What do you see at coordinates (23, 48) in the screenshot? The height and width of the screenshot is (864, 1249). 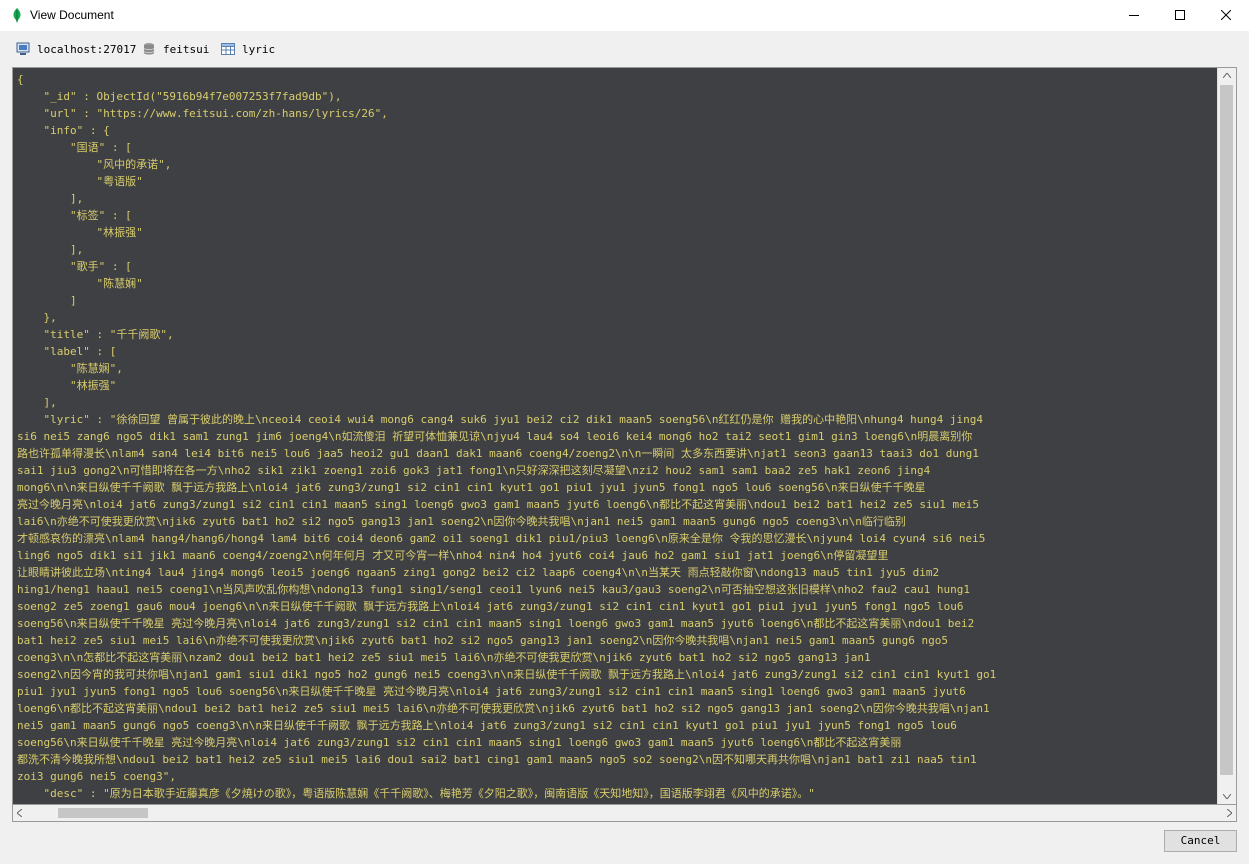 I see `server-icon` at bounding box center [23, 48].